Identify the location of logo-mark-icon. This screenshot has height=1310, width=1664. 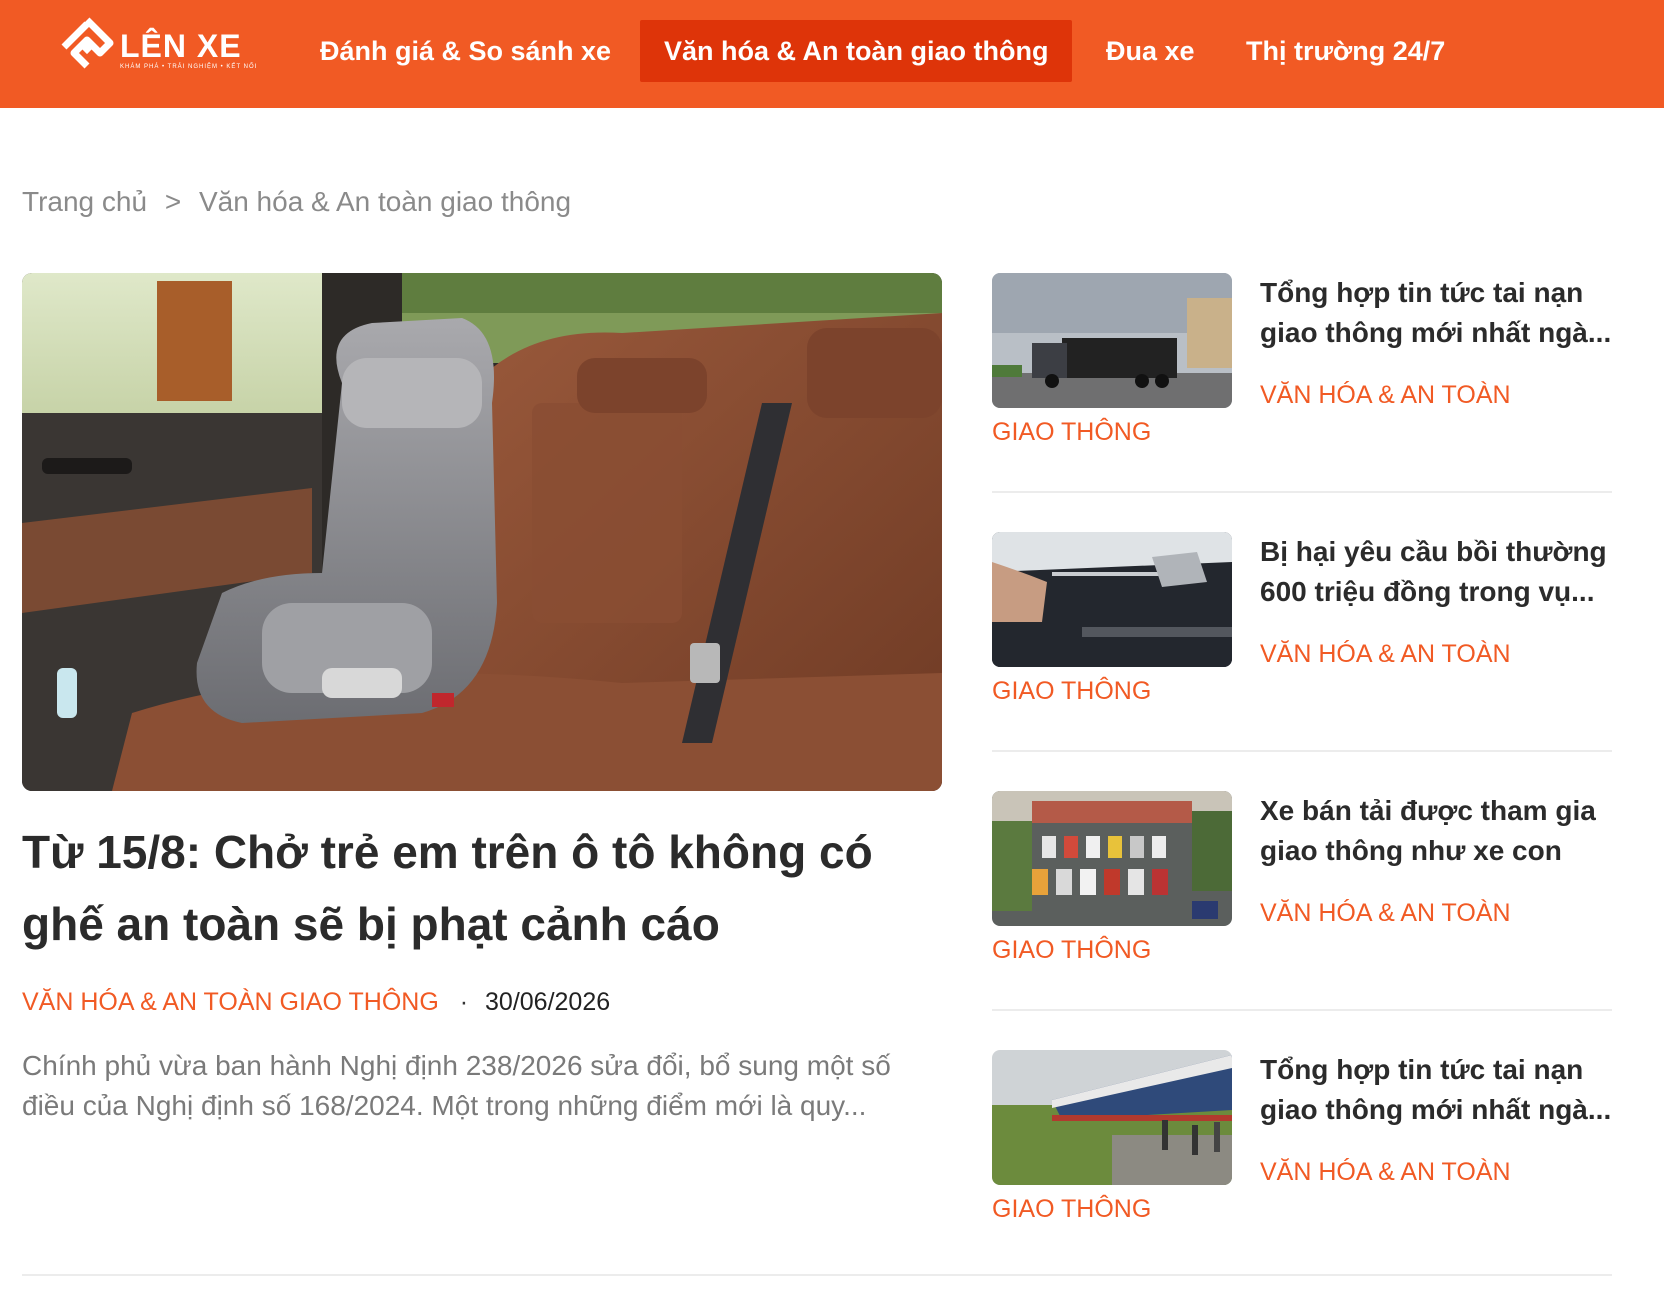
(87, 43).